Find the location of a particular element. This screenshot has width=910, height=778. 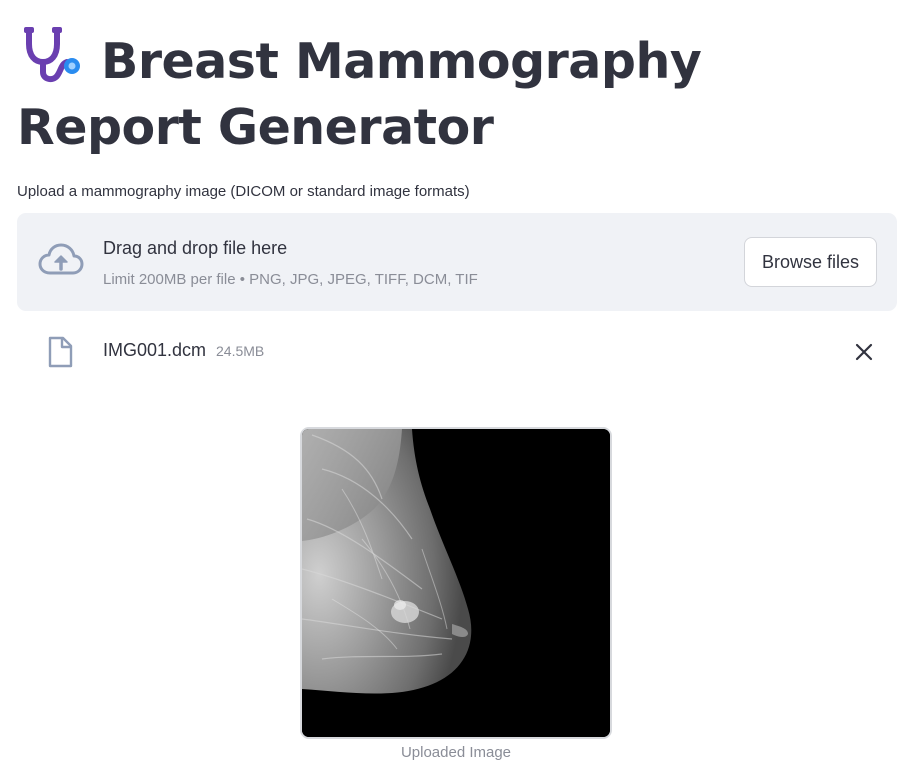

uploaded-file-size: 24.5MB is located at coordinates (240, 351).